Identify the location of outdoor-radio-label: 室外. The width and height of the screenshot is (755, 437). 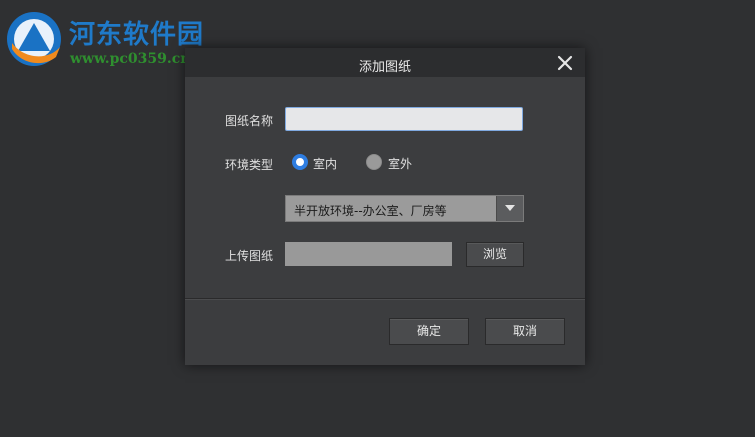
(400, 163).